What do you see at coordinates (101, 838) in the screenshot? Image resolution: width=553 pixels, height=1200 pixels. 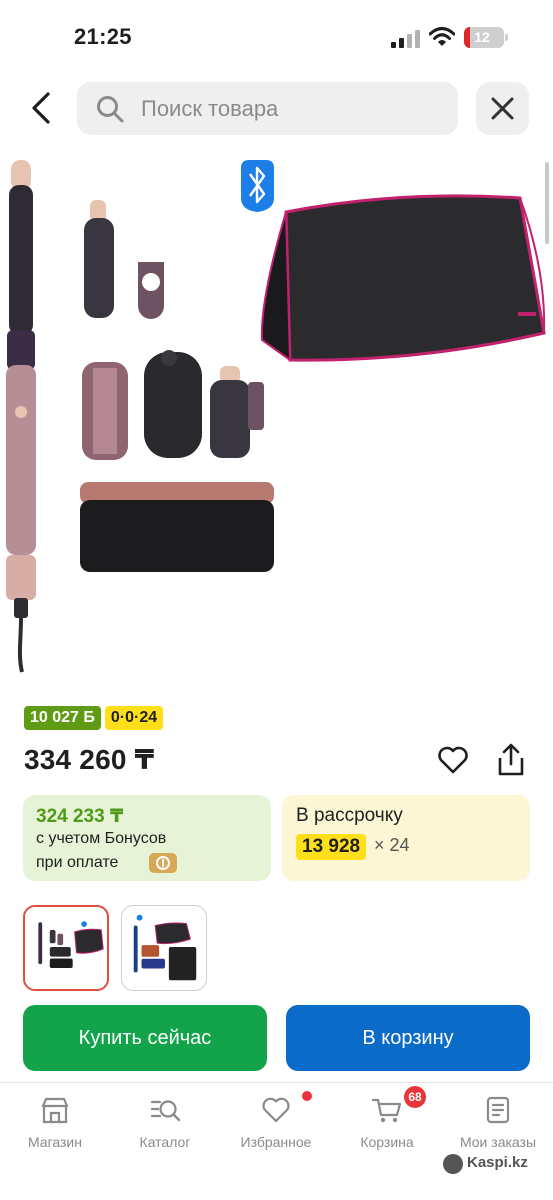 I see `bonus-caption: с учетом Бонусов` at bounding box center [101, 838].